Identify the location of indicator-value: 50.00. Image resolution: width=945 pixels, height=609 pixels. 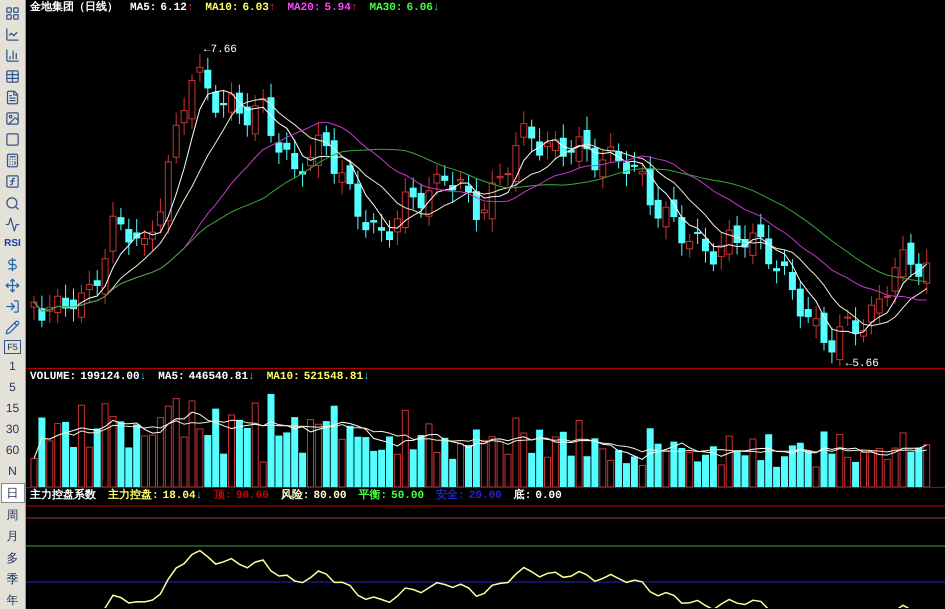
(407, 496).